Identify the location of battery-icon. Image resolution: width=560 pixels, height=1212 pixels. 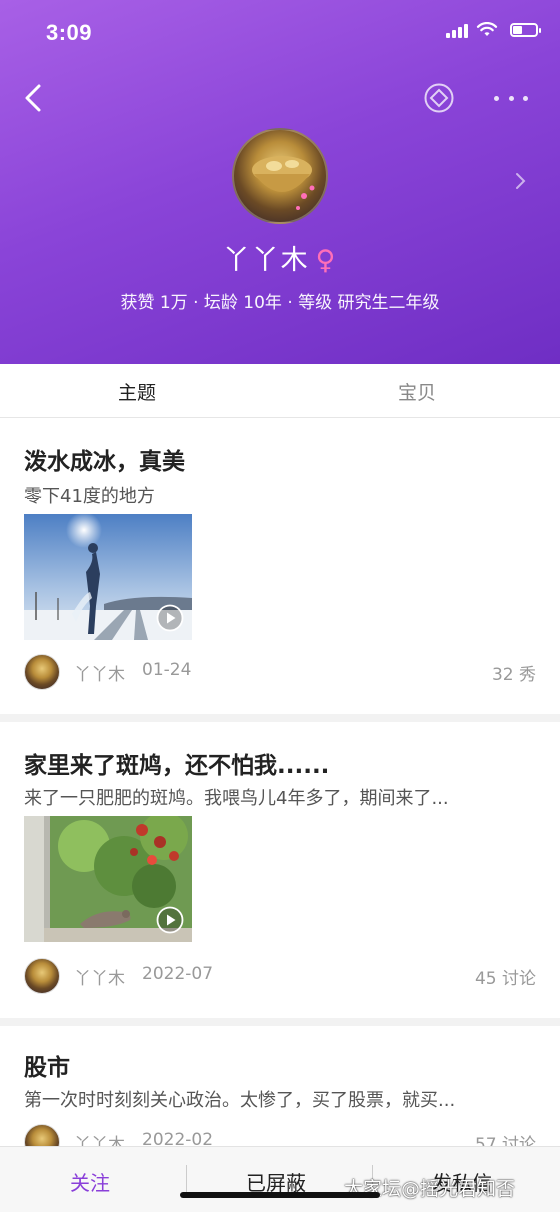
(525, 30).